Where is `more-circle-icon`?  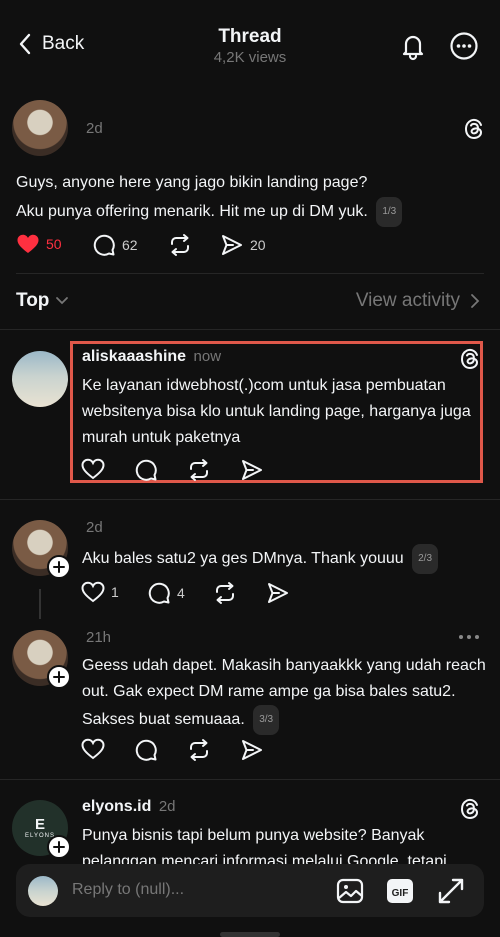 more-circle-icon is located at coordinates (464, 46).